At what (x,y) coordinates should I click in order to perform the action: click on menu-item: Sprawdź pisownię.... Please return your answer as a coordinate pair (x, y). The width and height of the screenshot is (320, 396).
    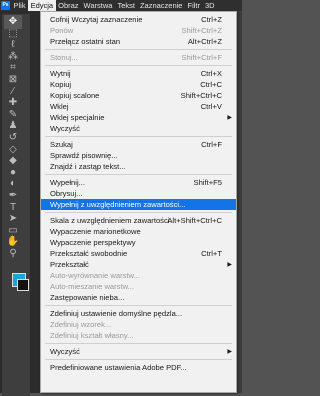
    Looking at the image, I should click on (138, 155).